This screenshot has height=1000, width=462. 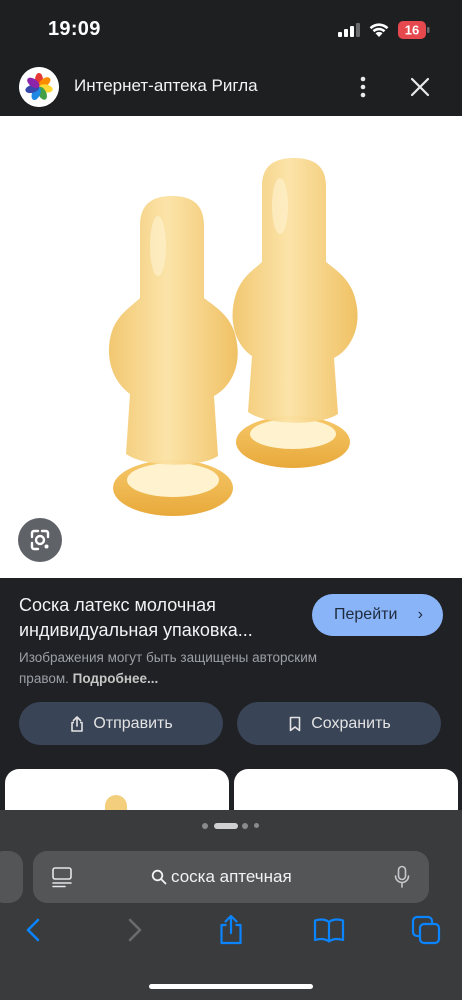 I want to click on cellular-signal-icon, so click(x=349, y=30).